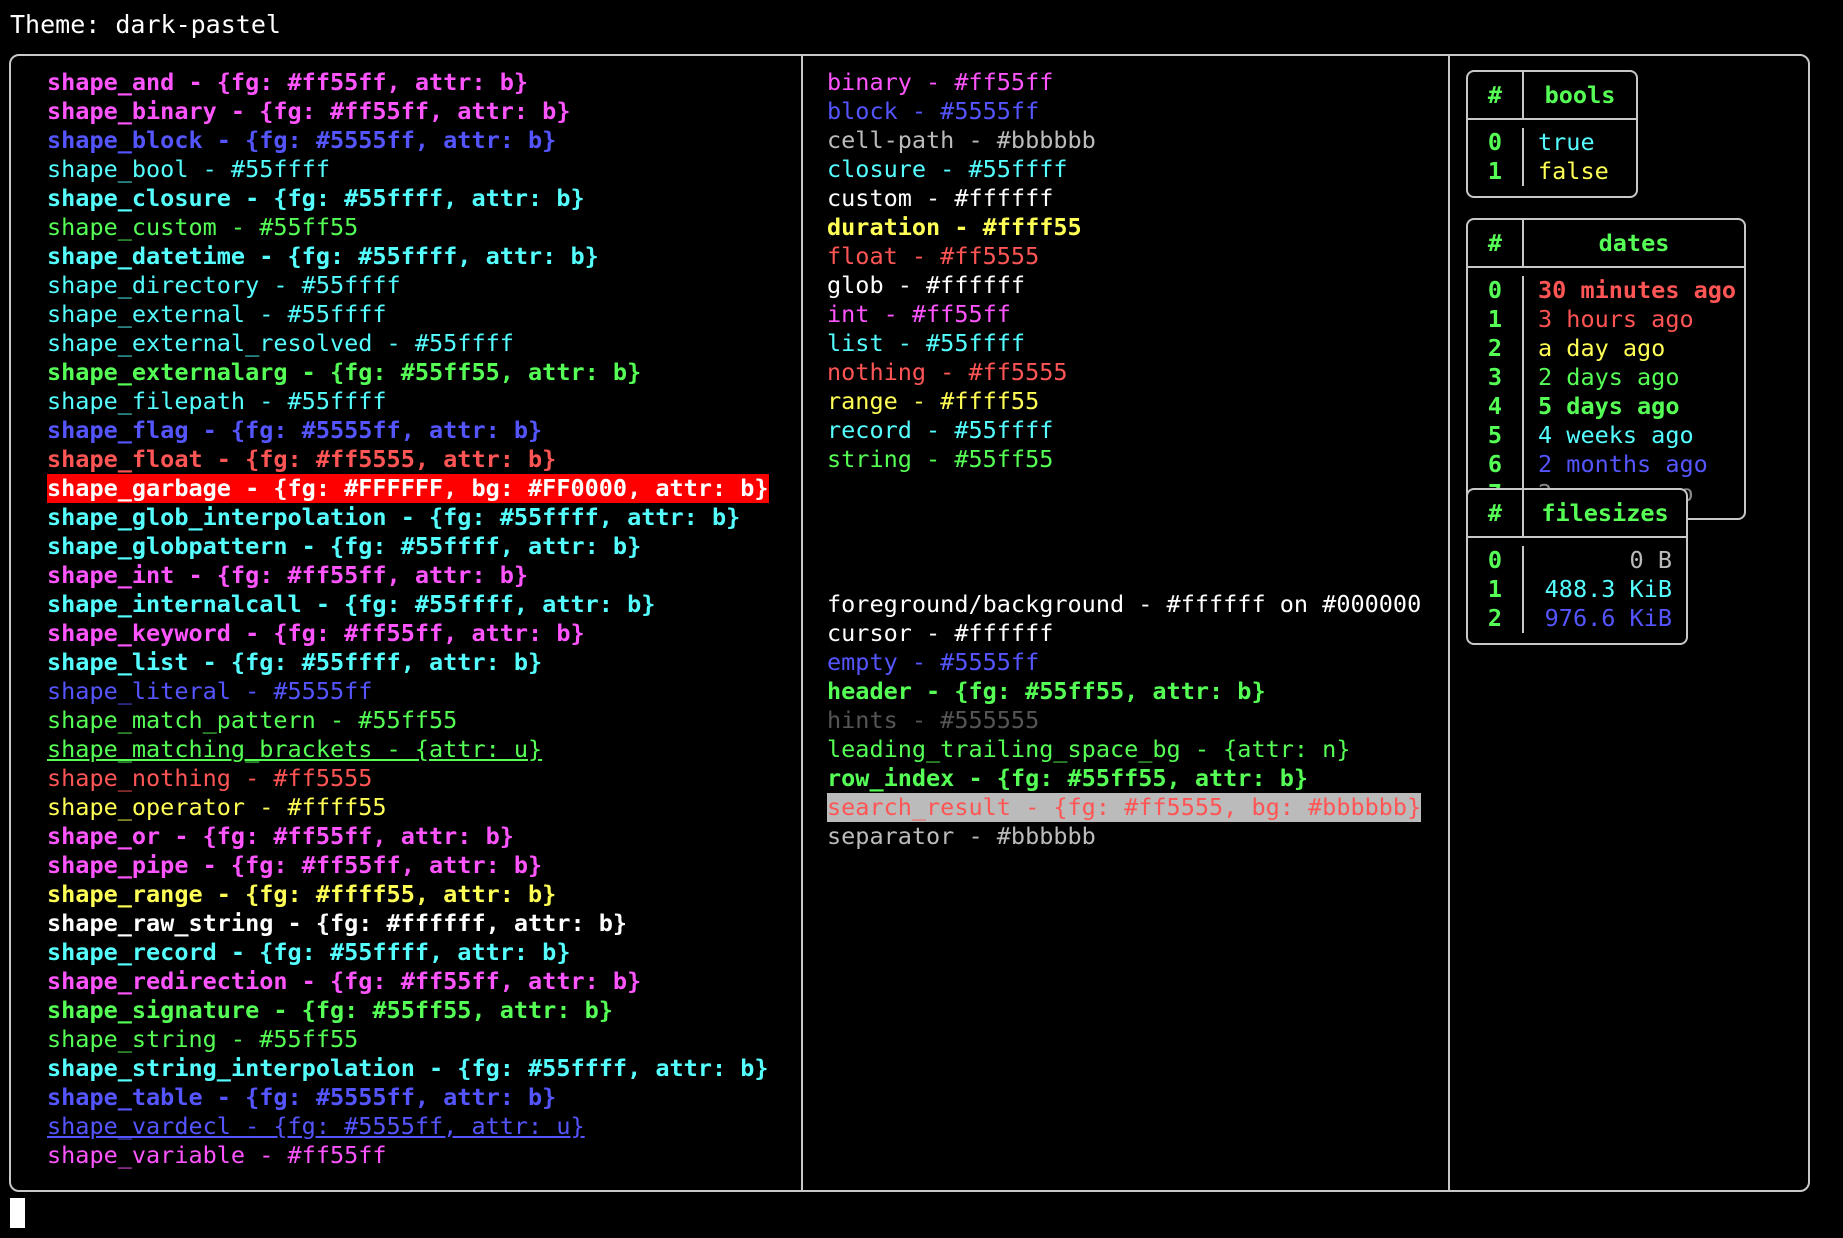  What do you see at coordinates (1495, 406) in the screenshot?
I see `row-index: 4` at bounding box center [1495, 406].